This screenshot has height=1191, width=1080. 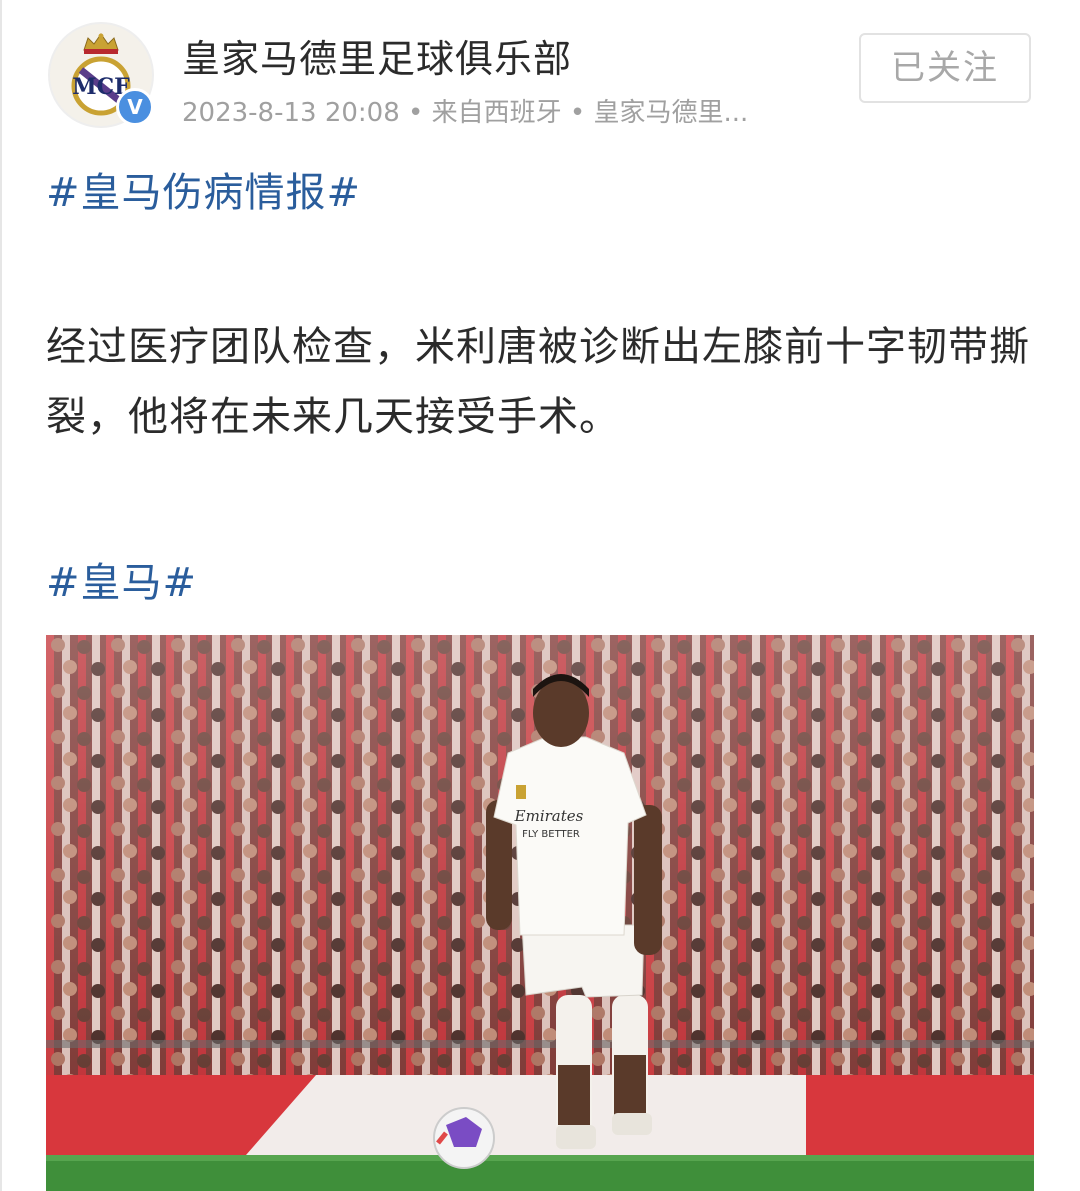 I want to click on follow-button: 已关注, so click(x=945, y=68).